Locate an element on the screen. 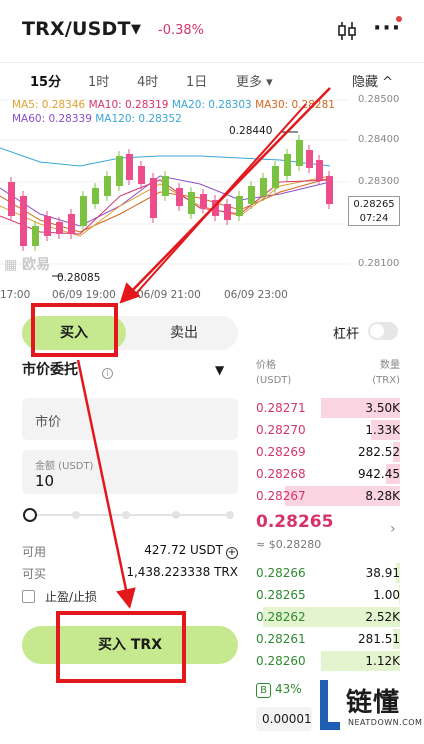 The height and width of the screenshot is (744, 424). orderbook-header: 价格 (USDT) 数量 (TRX) is located at coordinates (328, 373).